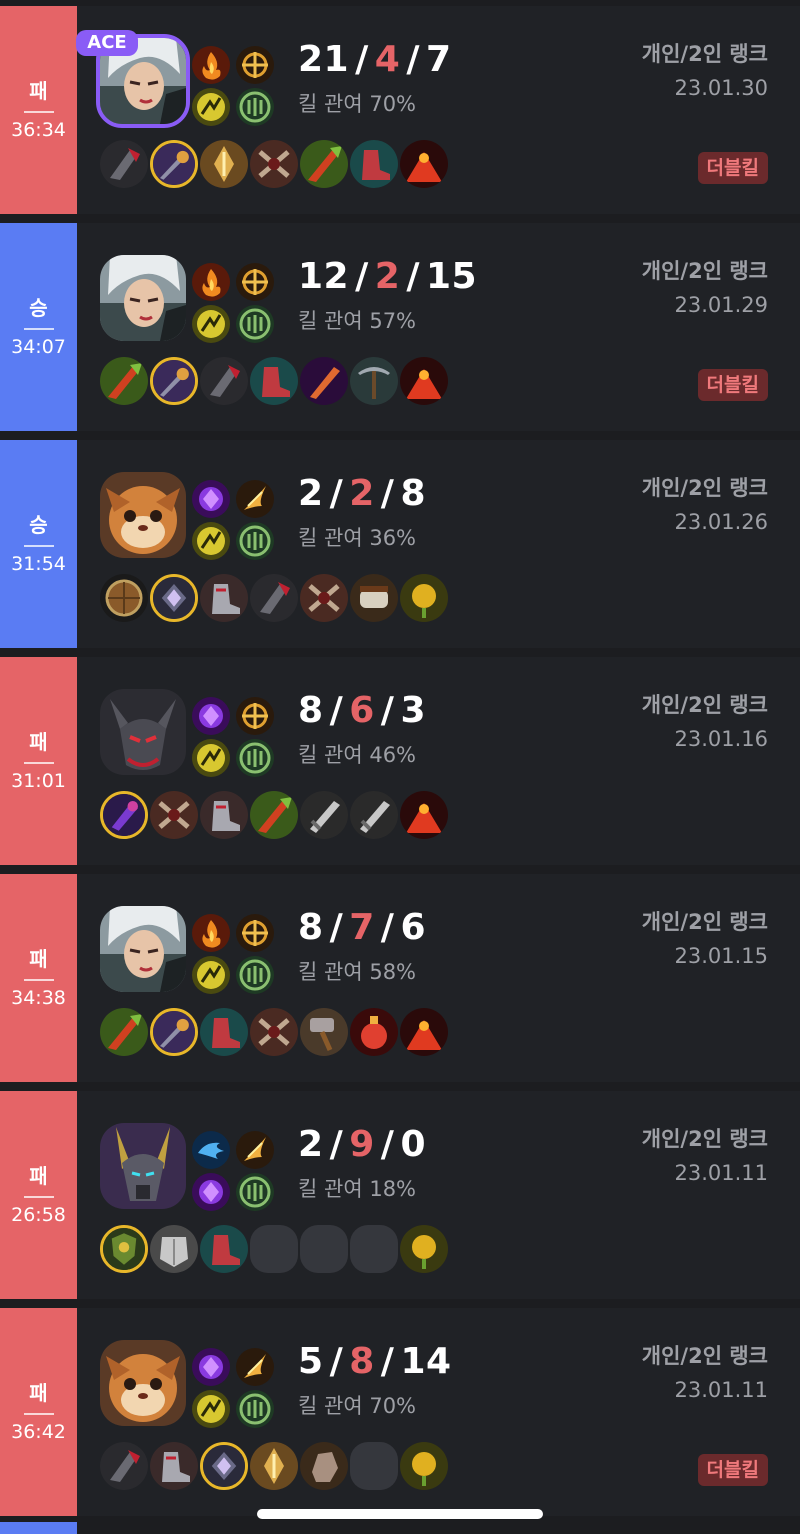 The image size is (800, 1534). I want to click on home-indicator, so click(400, 1514).